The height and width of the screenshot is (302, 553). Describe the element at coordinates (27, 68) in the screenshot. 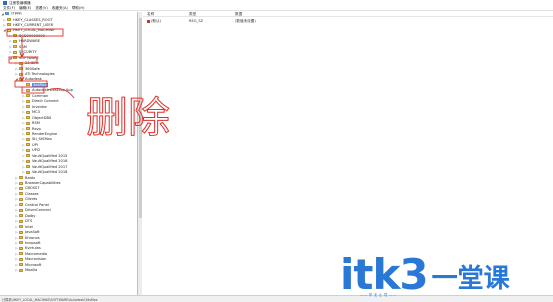

I see `tree-item-360safe: ▷ 360Safe` at that location.